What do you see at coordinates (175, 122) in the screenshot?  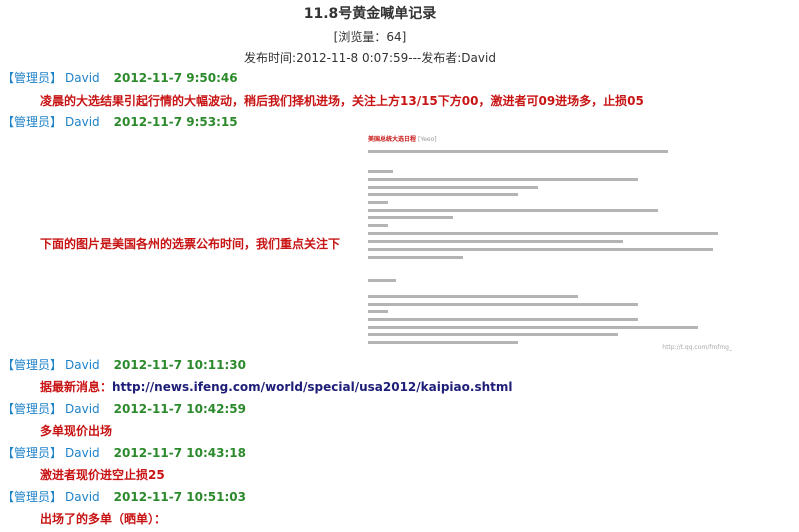 I see `post-time: 2012-11-7 9:53:15` at bounding box center [175, 122].